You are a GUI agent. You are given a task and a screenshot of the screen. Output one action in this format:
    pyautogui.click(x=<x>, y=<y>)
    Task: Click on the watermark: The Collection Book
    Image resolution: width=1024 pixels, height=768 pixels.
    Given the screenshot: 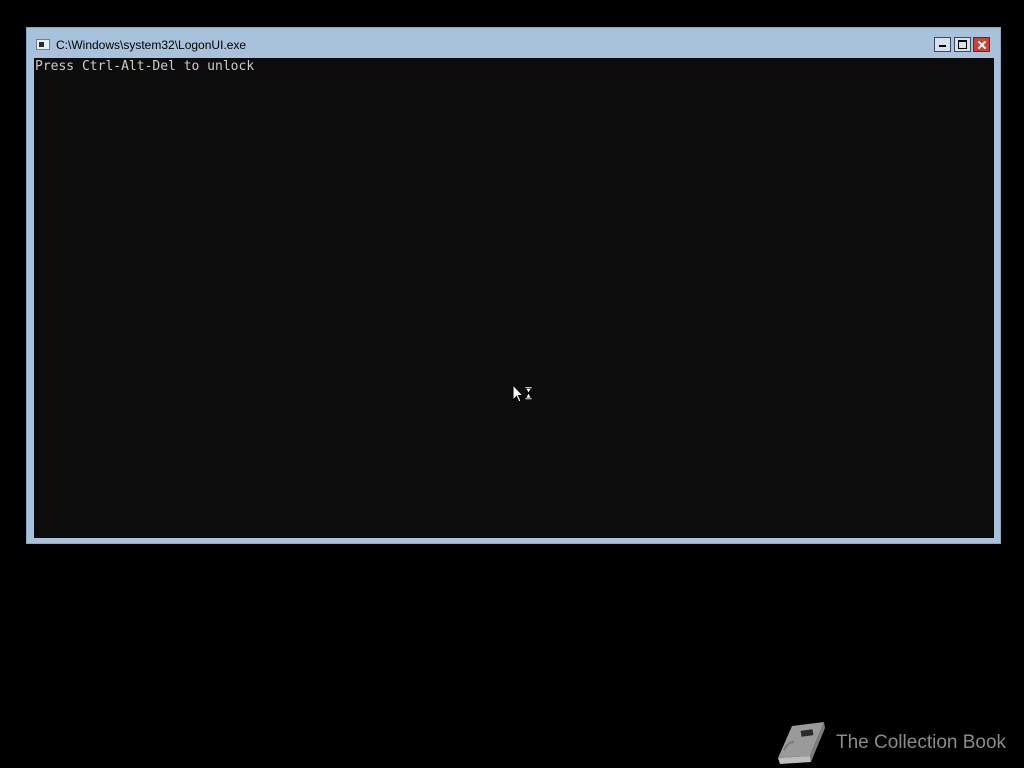 What is the action you would take?
    pyautogui.click(x=894, y=743)
    